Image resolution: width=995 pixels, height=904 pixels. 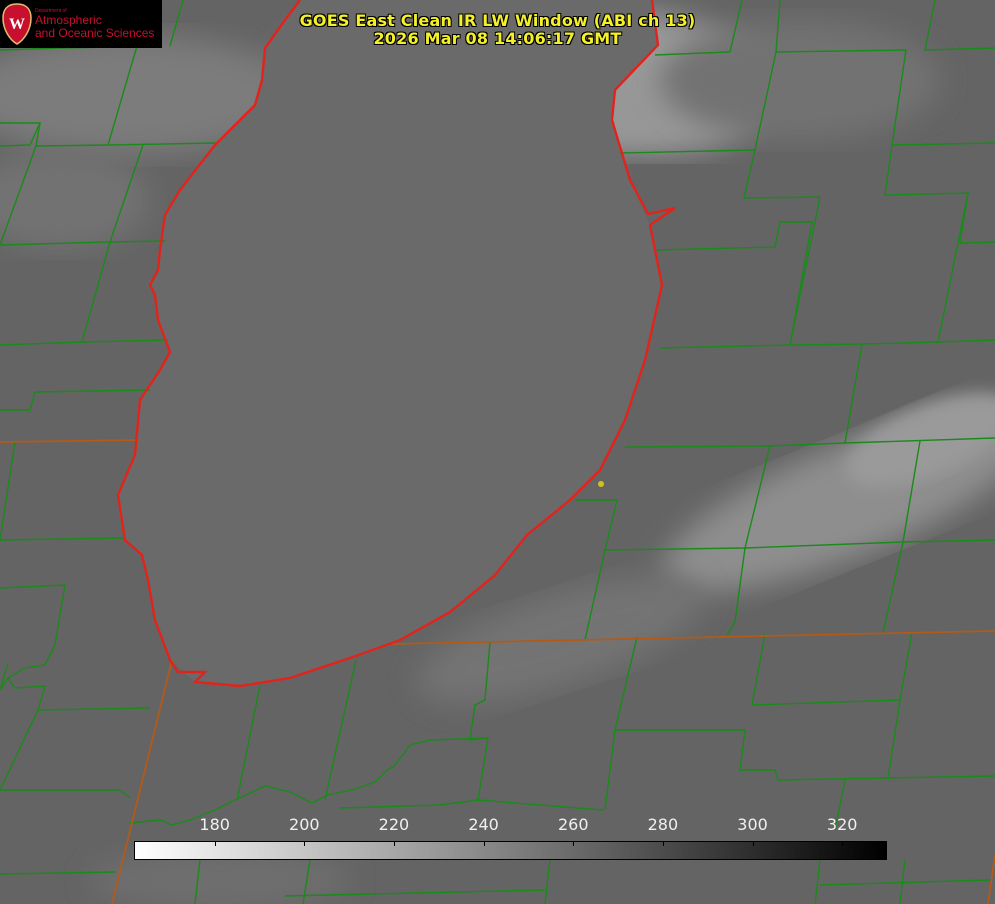 What do you see at coordinates (663, 824) in the screenshot?
I see `colorbar-tick-label: 280` at bounding box center [663, 824].